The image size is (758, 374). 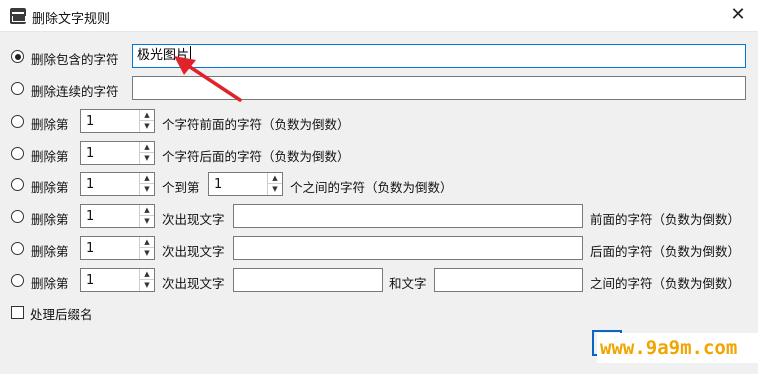 I want to click on label-before-occurrence-suffix: 前面的字符（负数为倒数）, so click(x=665, y=219).